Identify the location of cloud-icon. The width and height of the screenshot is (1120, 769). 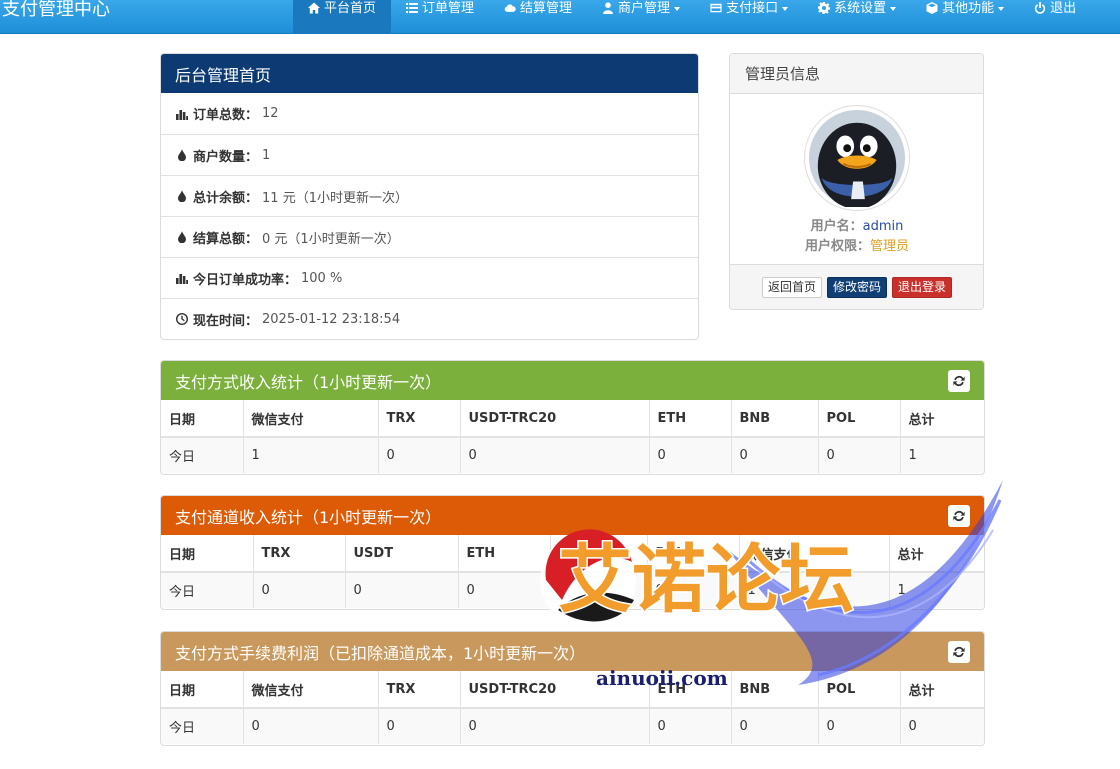
(510, 8).